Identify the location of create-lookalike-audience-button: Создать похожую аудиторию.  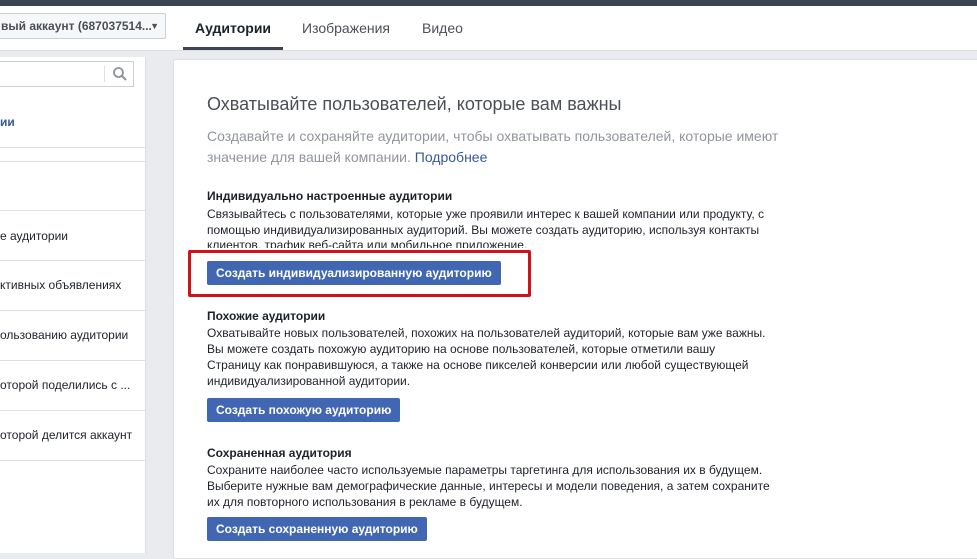
(304, 410).